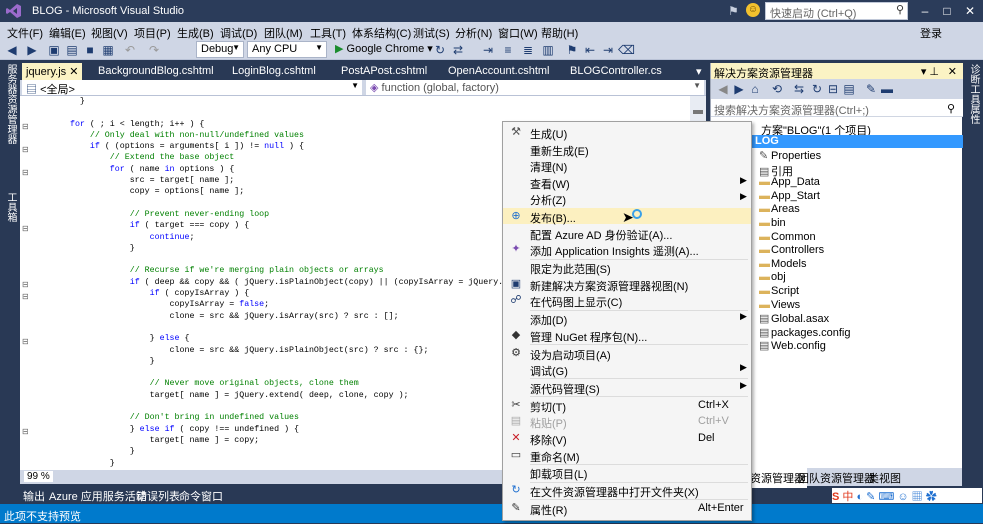 Image resolution: width=983 pixels, height=524 pixels. What do you see at coordinates (67, 33) in the screenshot?
I see `menu-item: 编辑(E)` at bounding box center [67, 33].